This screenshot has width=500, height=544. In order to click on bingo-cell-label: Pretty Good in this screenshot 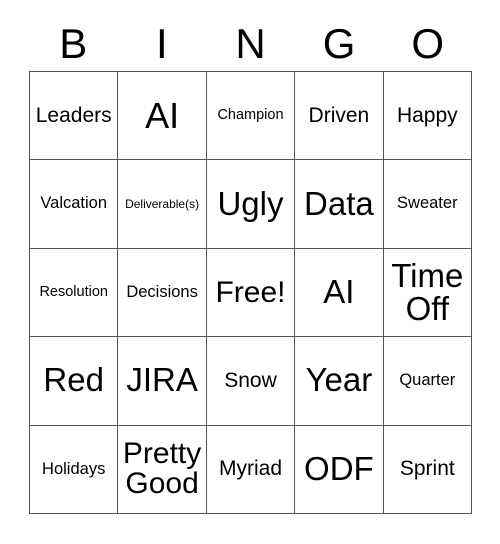, I will do `click(162, 468)`.